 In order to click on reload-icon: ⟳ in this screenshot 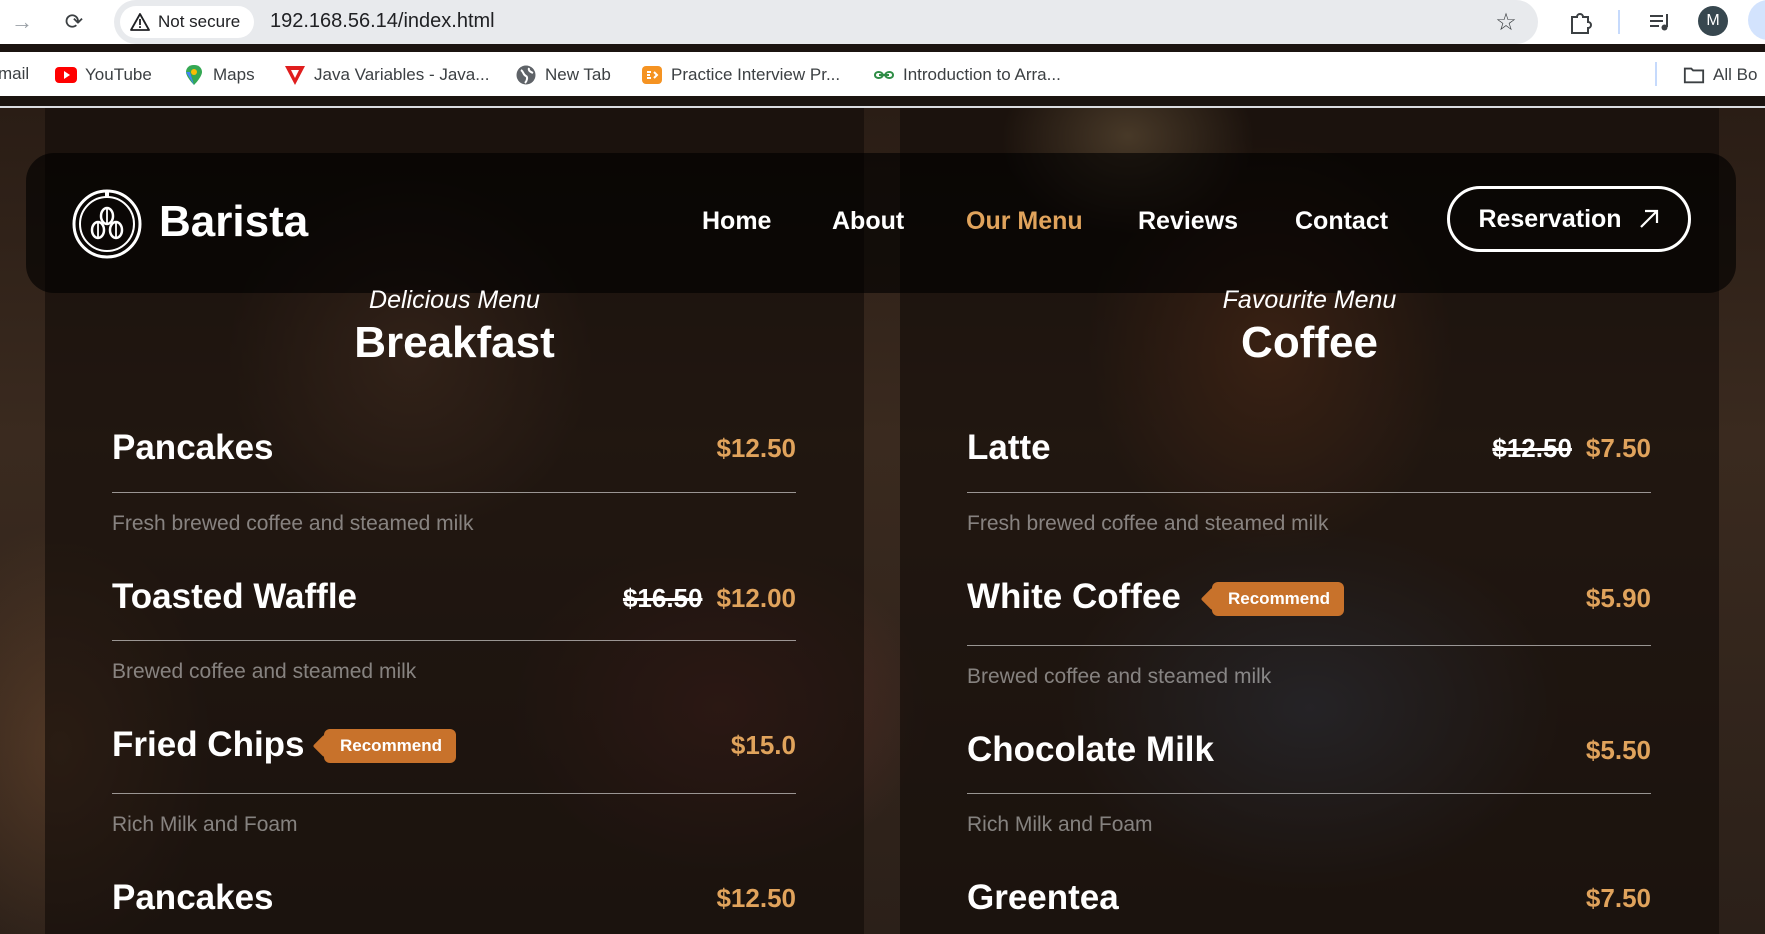, I will do `click(74, 22)`.